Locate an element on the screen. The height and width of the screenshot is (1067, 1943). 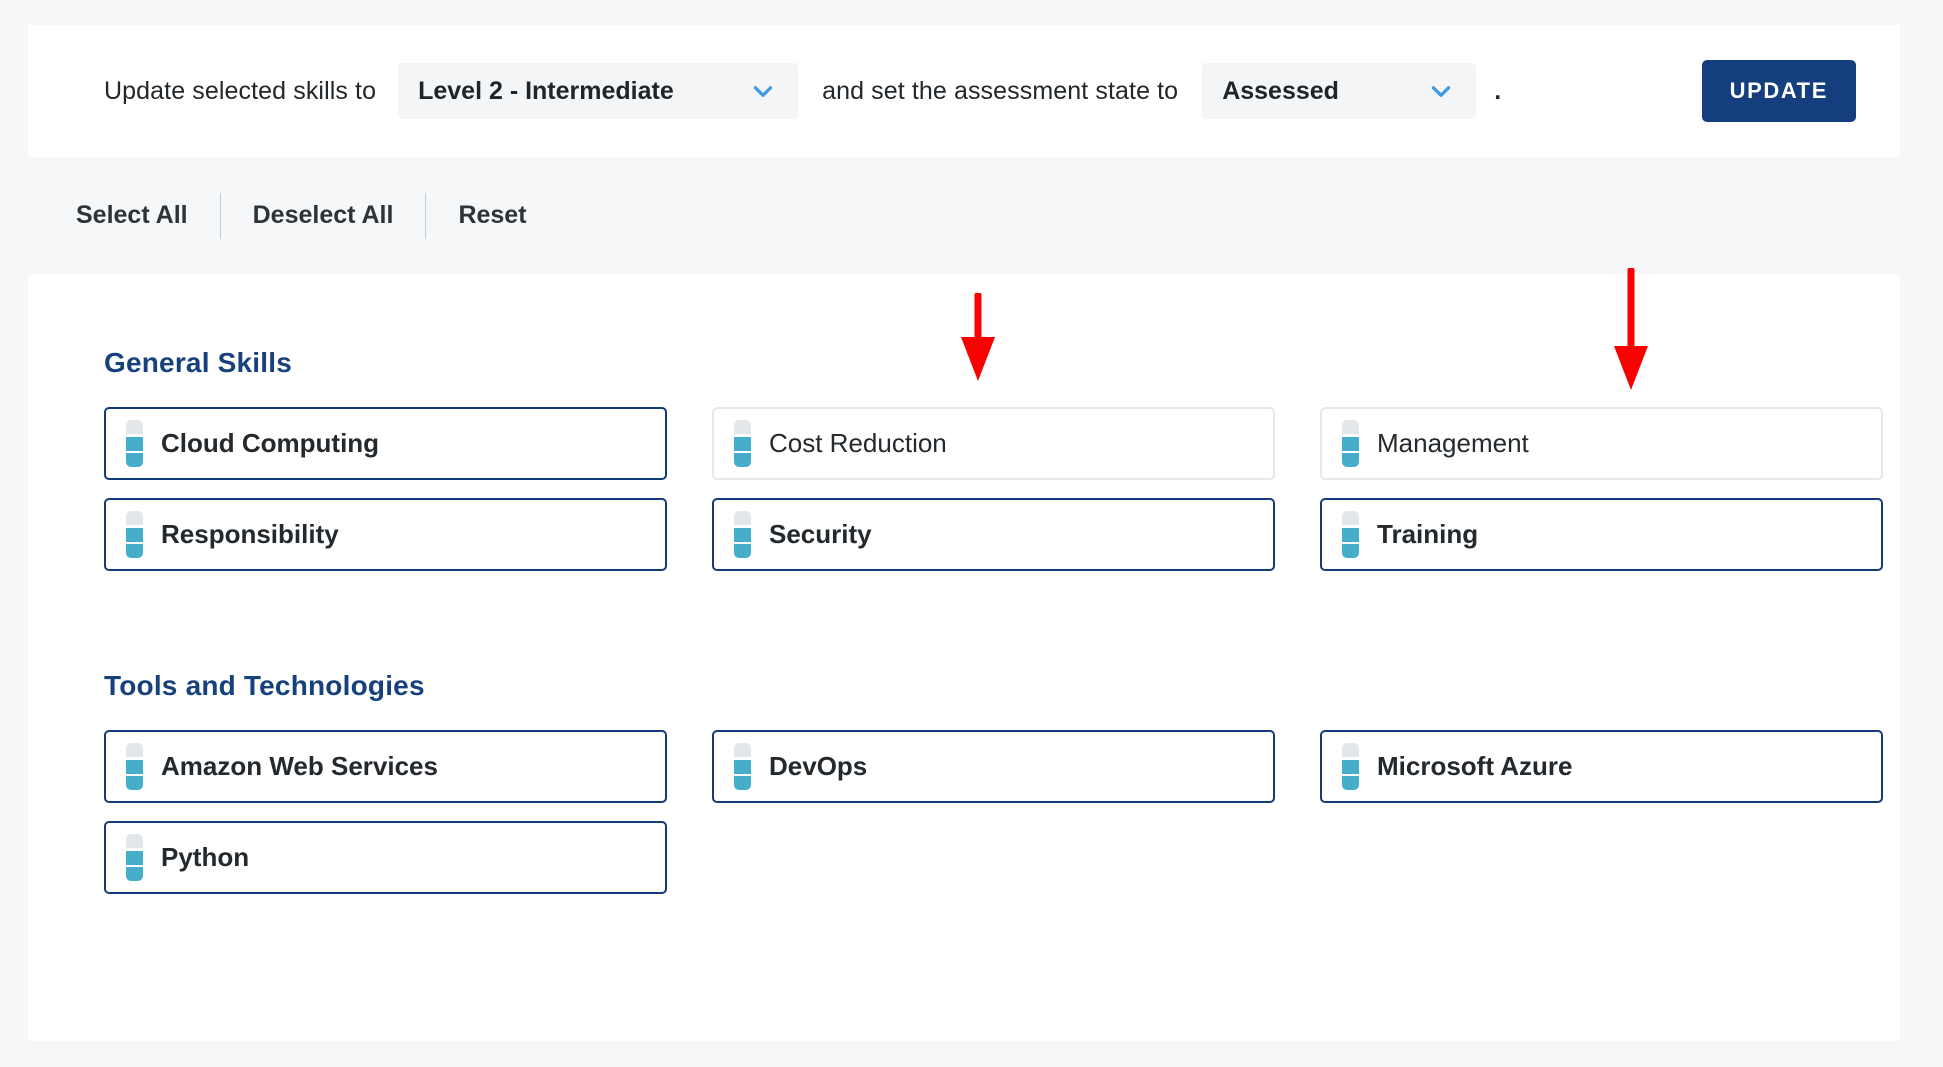
skill-card: Security is located at coordinates (993, 534).